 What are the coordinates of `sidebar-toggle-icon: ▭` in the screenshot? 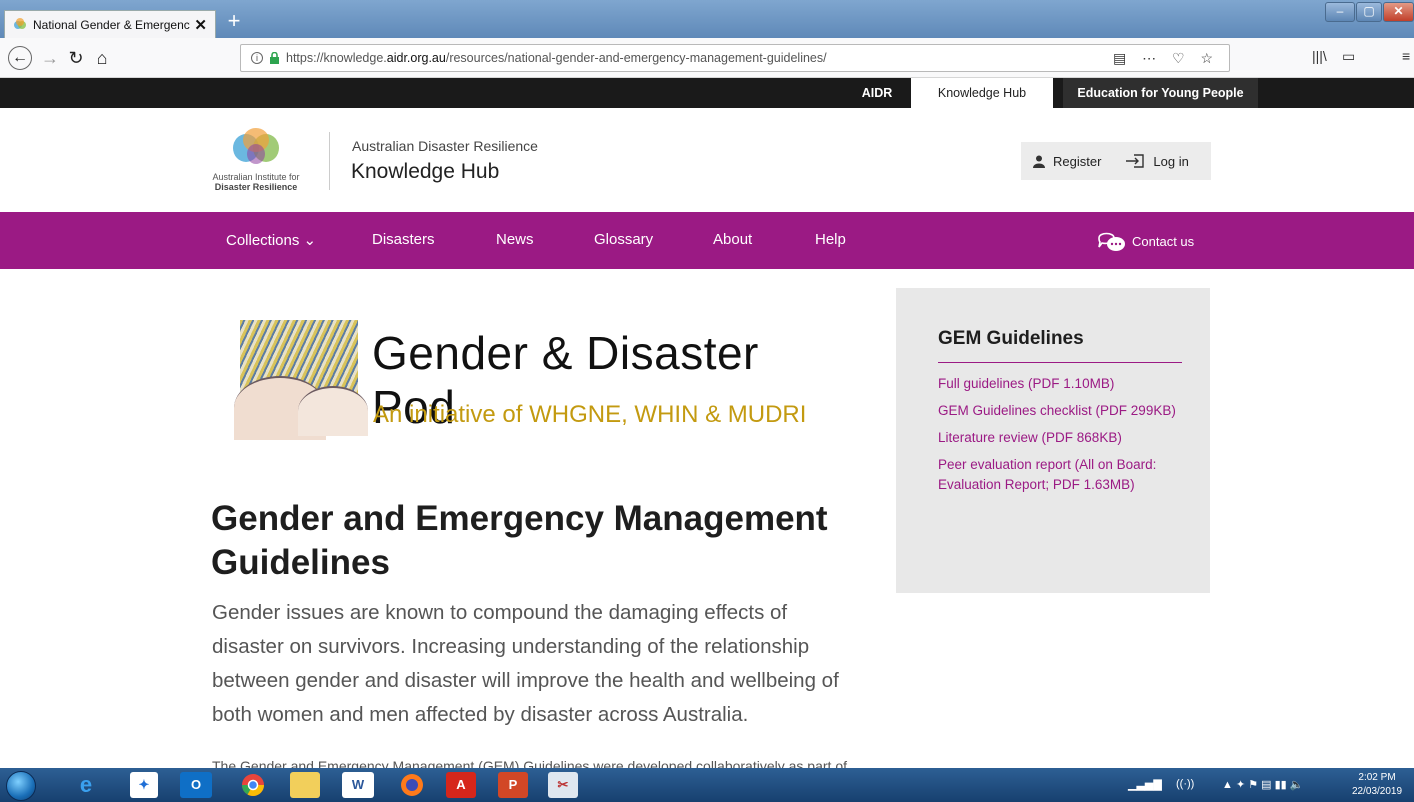 It's located at (1348, 56).